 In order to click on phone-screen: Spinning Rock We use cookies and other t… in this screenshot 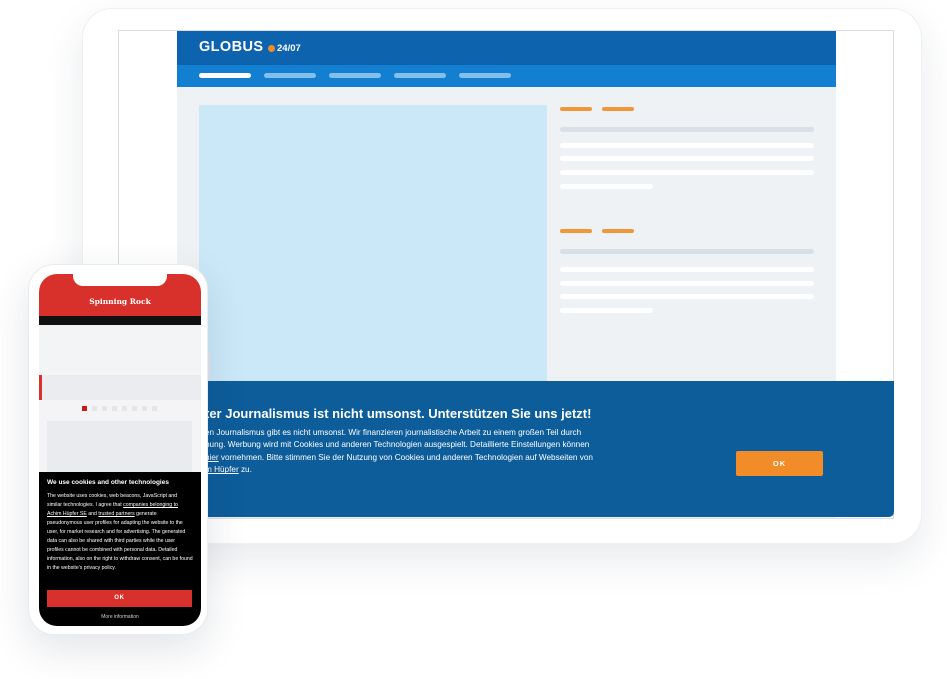, I will do `click(120, 450)`.